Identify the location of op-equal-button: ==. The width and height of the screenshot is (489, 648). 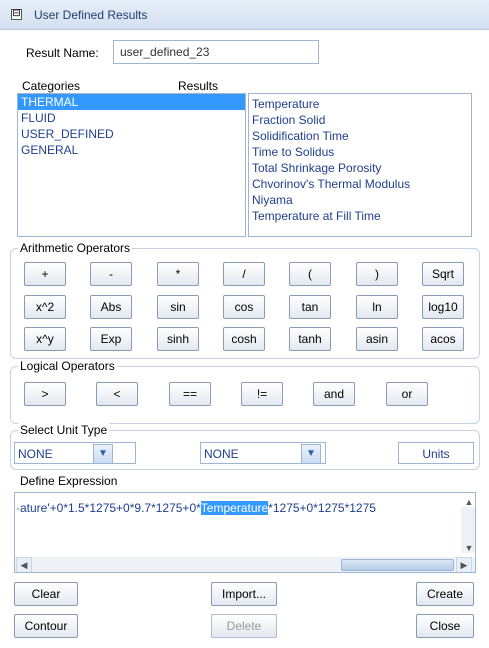
(190, 394).